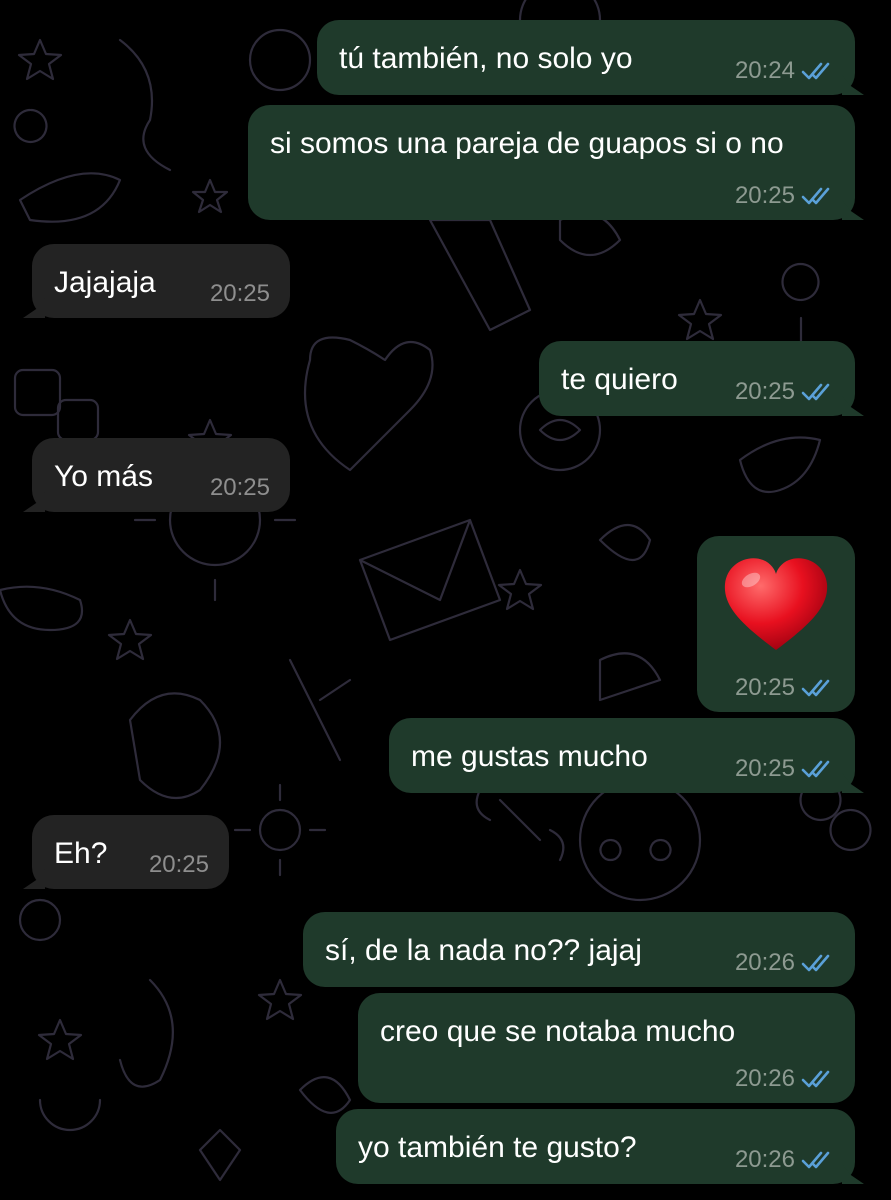 The image size is (891, 1200). I want to click on message-bubble-outgoing: creo que se notaba mucho 20:26, so click(606, 1048).